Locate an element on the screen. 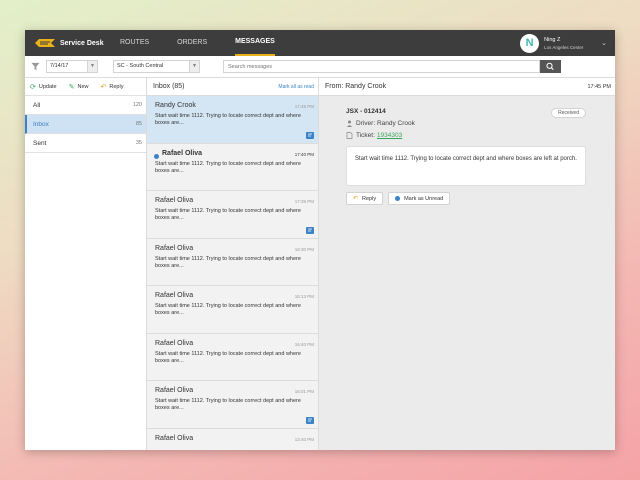  search-icon is located at coordinates (550, 66).